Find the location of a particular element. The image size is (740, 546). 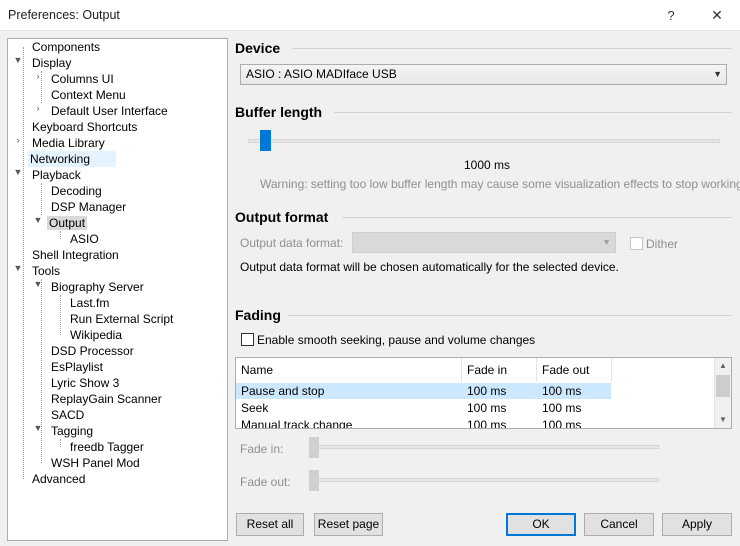

scroll-up-icon: ▲ is located at coordinates (723, 366).